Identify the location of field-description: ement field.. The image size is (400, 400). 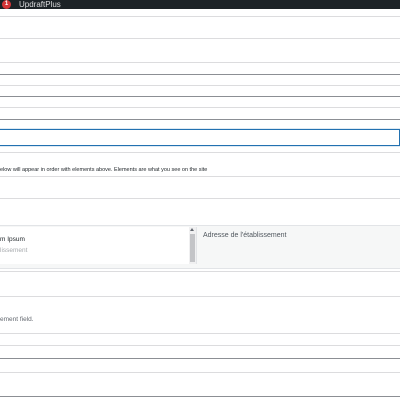
(17, 319).